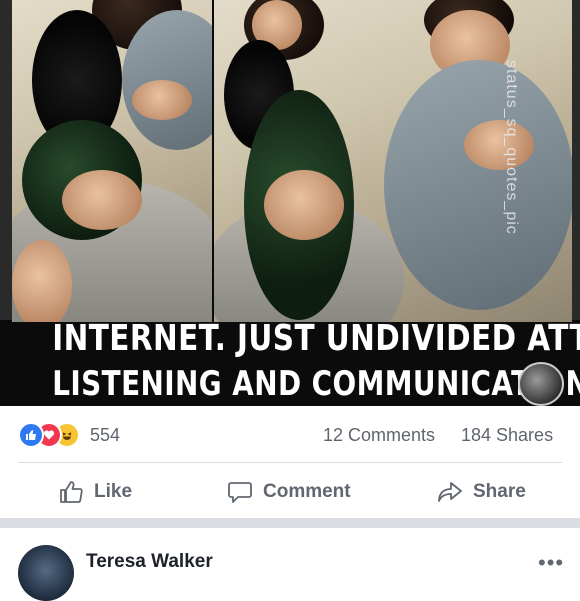 Image resolution: width=580 pixels, height=601 pixels. I want to click on avatar, so click(46, 573).